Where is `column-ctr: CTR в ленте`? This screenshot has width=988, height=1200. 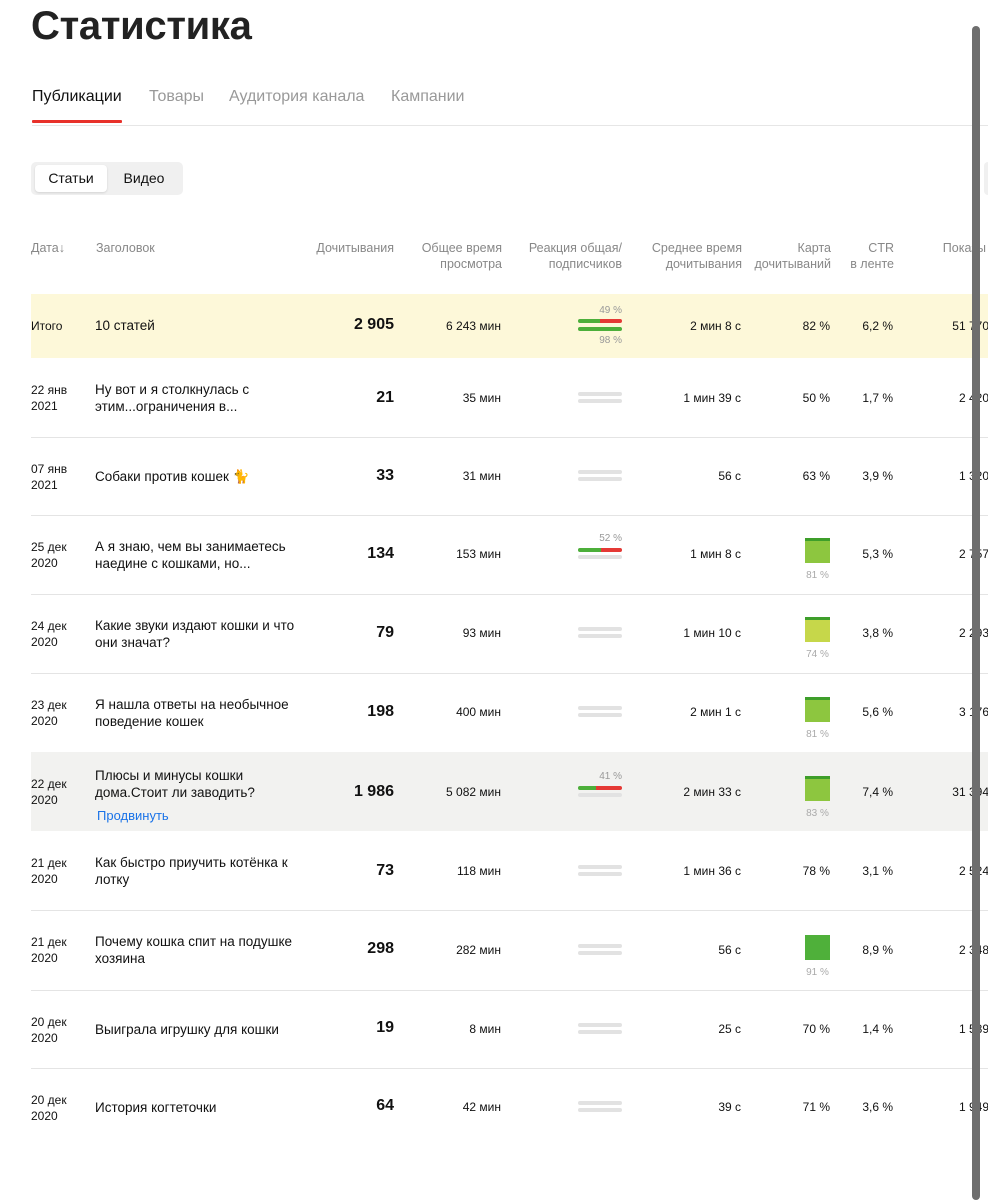 column-ctr: CTR в ленте is located at coordinates (872, 256).